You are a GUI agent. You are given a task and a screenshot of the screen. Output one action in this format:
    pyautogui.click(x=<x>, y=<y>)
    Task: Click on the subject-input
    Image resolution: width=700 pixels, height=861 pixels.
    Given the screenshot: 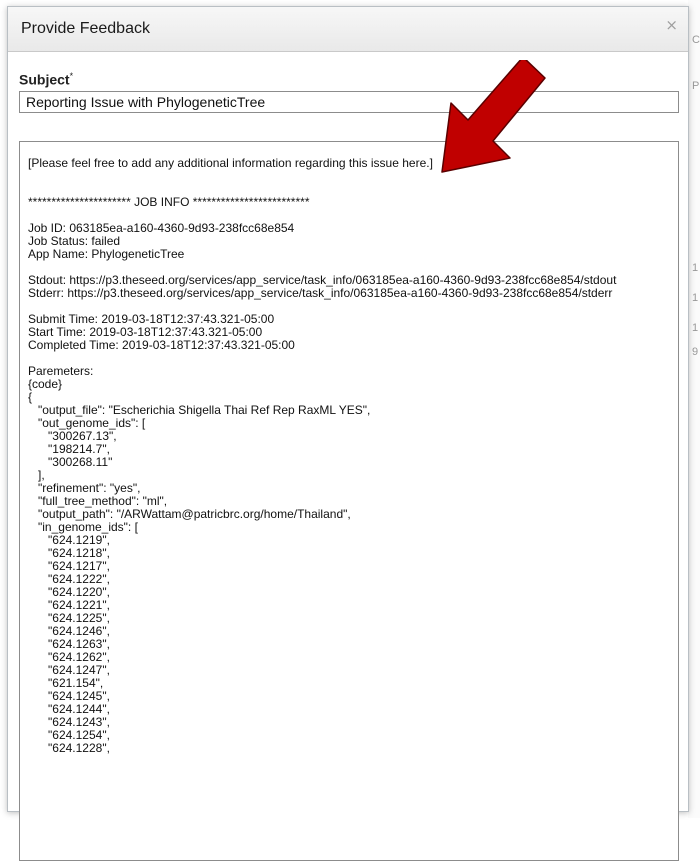 What is the action you would take?
    pyautogui.click(x=349, y=102)
    